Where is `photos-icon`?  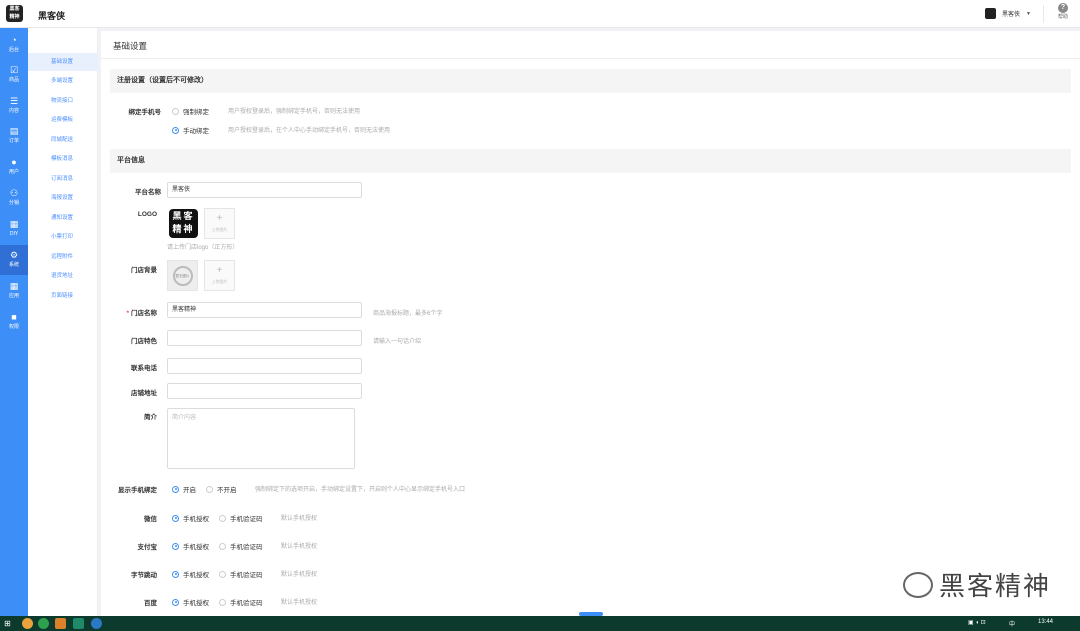 photos-icon is located at coordinates (78, 623).